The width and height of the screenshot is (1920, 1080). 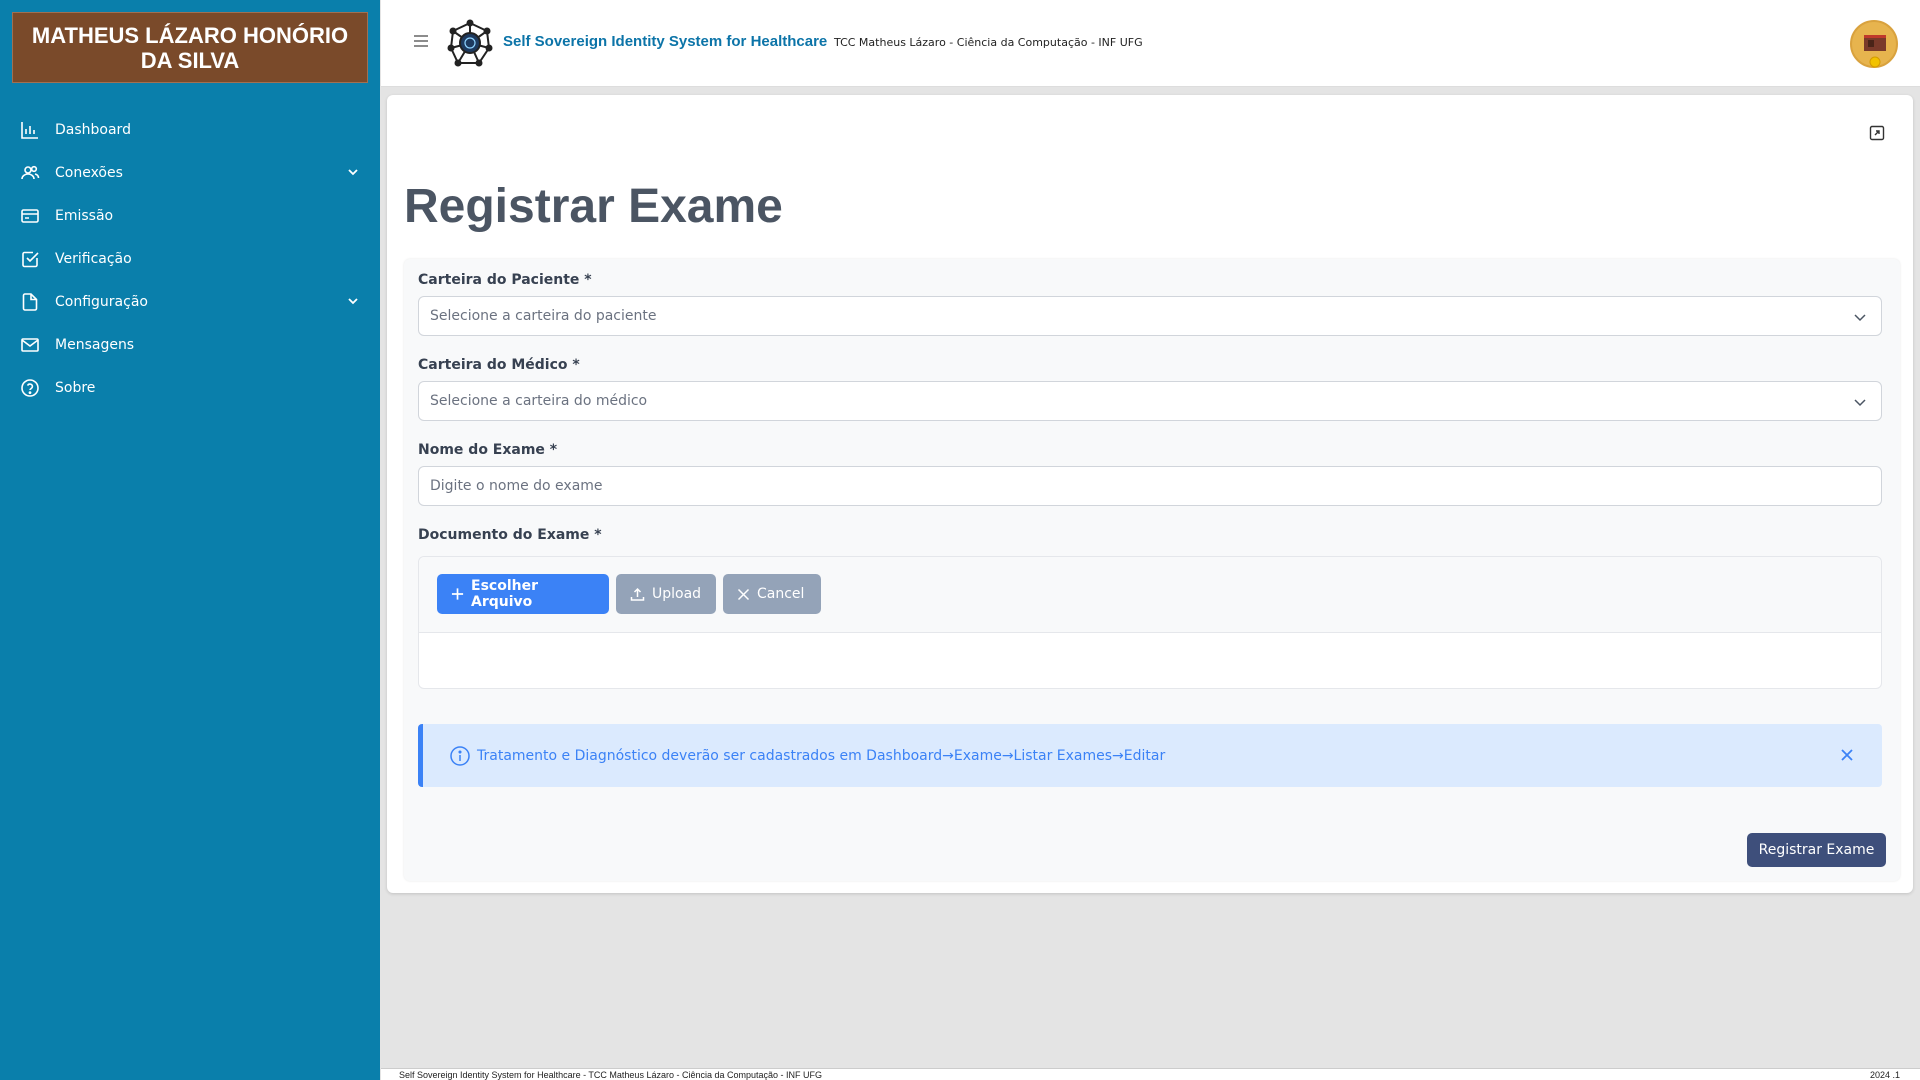 What do you see at coordinates (30, 345) in the screenshot?
I see `envelope-icon` at bounding box center [30, 345].